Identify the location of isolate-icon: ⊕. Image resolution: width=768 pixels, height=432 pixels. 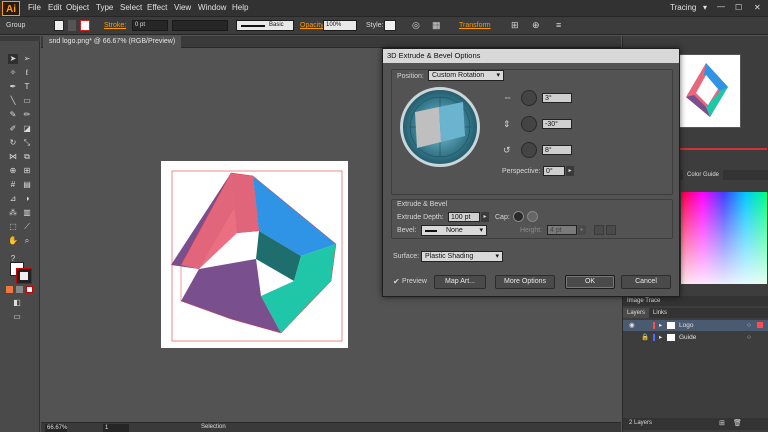
(536, 25).